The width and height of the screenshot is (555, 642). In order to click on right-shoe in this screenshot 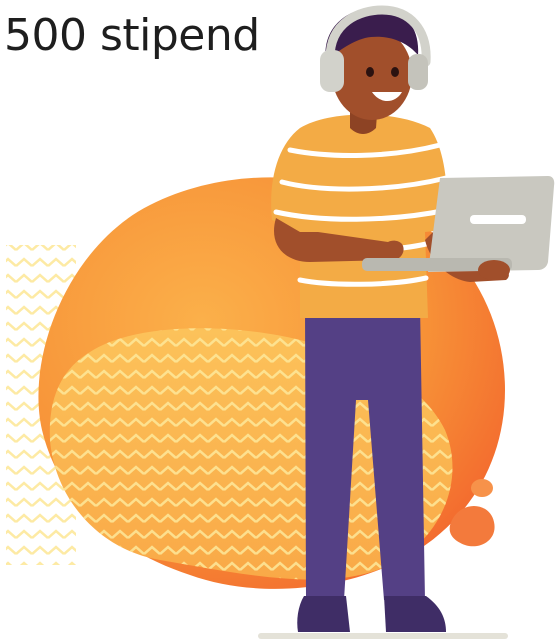, I will do `click(415, 614)`.